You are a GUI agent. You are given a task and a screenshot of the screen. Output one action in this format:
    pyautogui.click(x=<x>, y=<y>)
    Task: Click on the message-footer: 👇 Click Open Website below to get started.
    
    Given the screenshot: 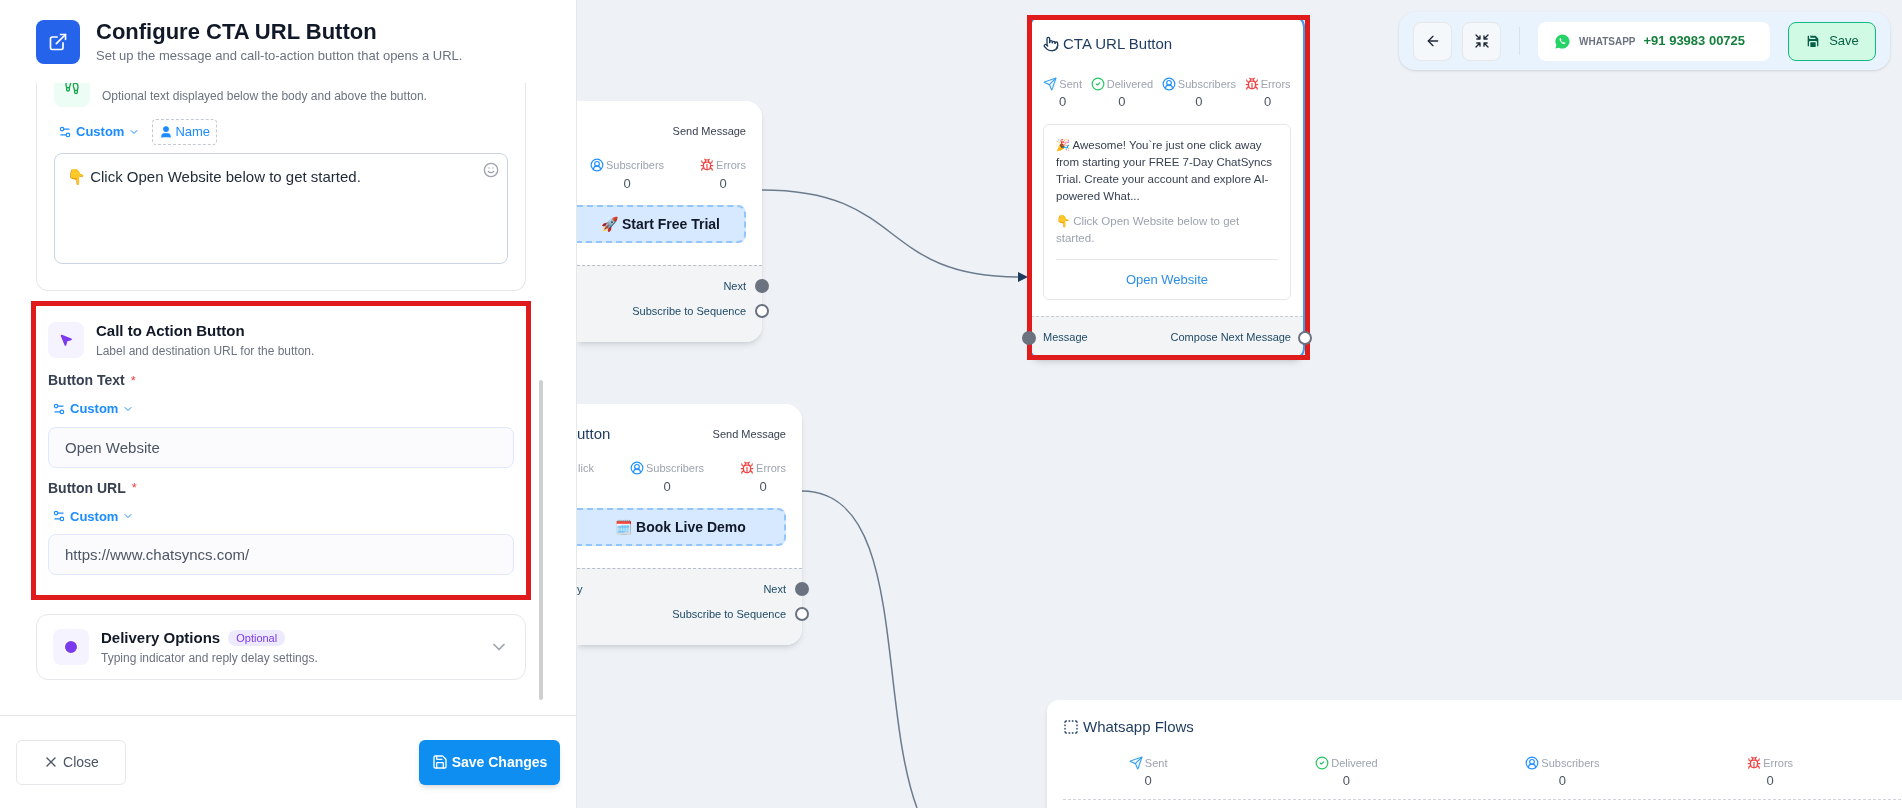 What is the action you would take?
    pyautogui.click(x=1167, y=229)
    